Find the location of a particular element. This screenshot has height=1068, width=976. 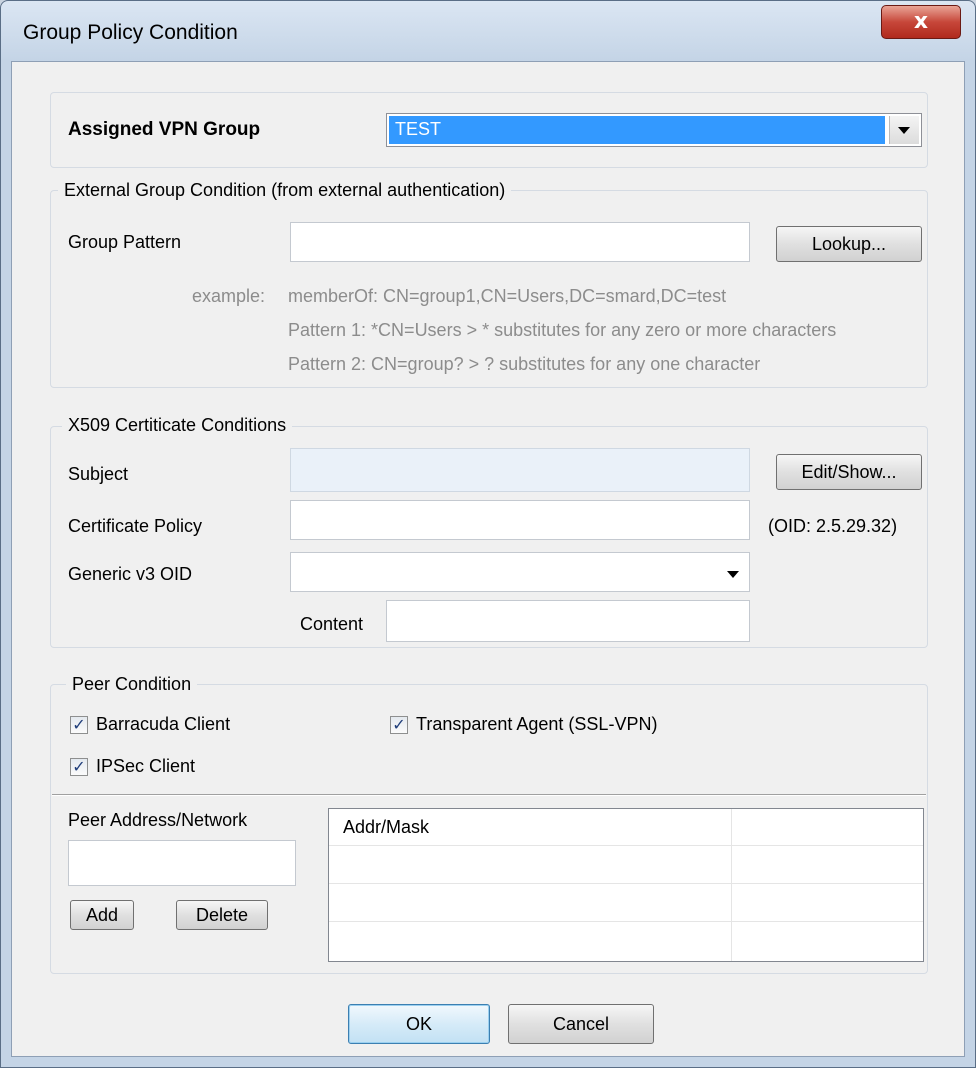

generic-v3-oid-select is located at coordinates (520, 572).